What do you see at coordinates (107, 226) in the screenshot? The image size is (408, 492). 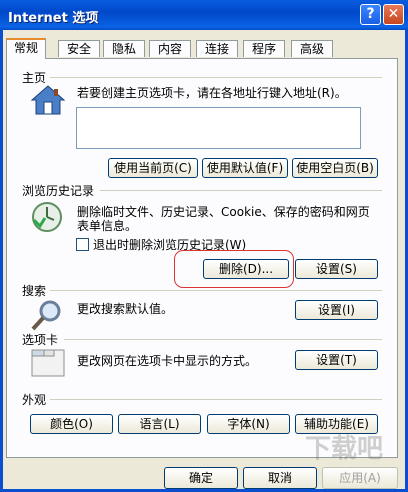 I see `history-description-line2: 表单信息。` at bounding box center [107, 226].